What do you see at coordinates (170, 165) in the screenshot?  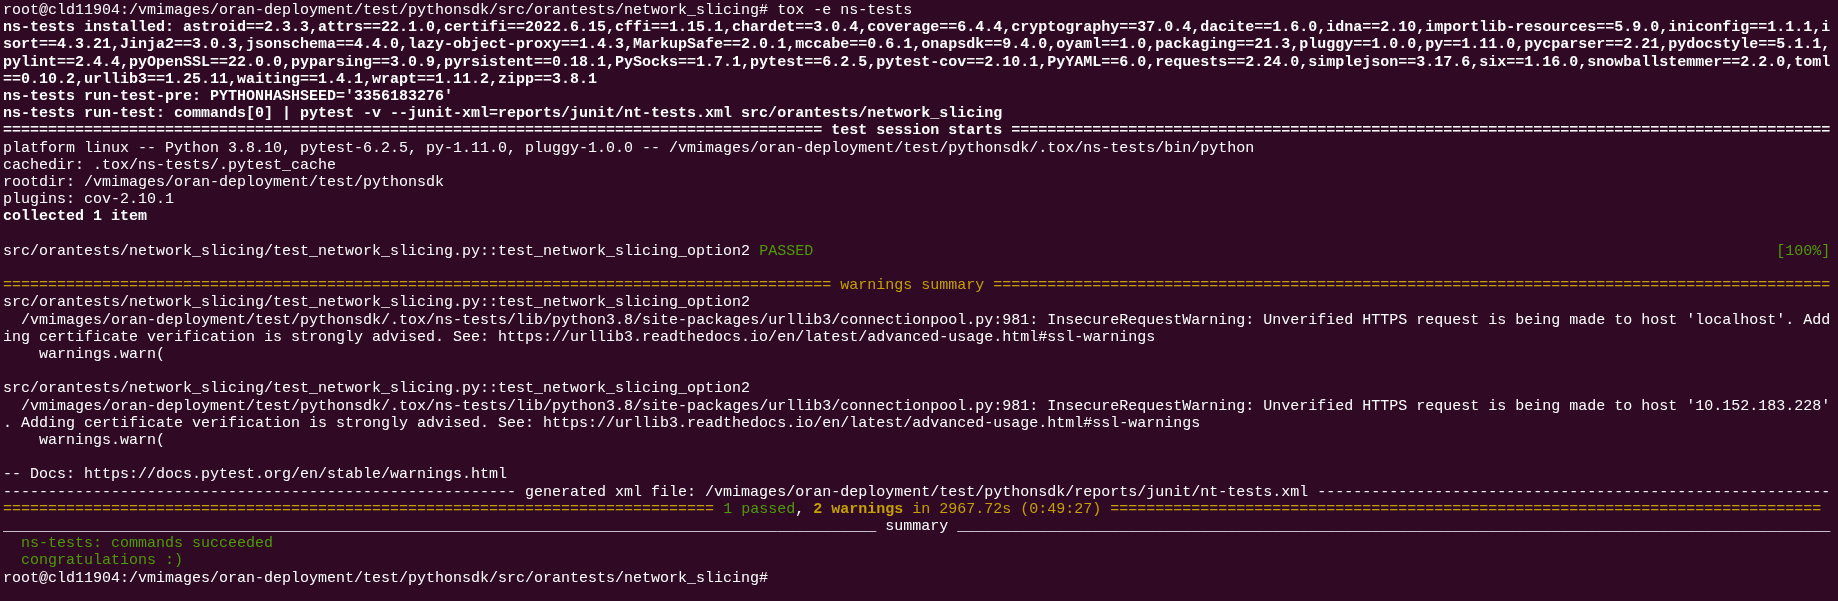 I see `output-text: cachedir: .tox/ns-tests/.pytest_cache` at bounding box center [170, 165].